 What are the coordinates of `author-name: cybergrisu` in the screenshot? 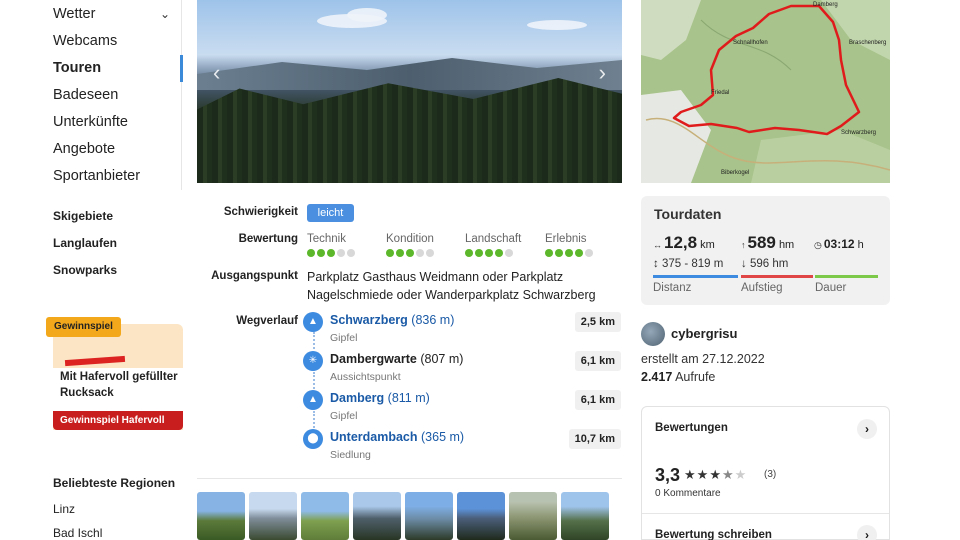 It's located at (704, 333).